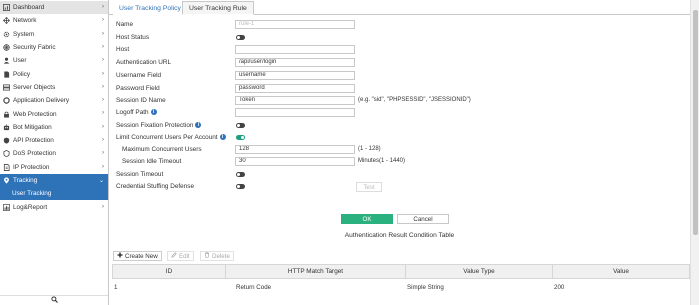 The height and width of the screenshot is (305, 699). Describe the element at coordinates (369, 187) in the screenshot. I see `test-button: Test` at that location.